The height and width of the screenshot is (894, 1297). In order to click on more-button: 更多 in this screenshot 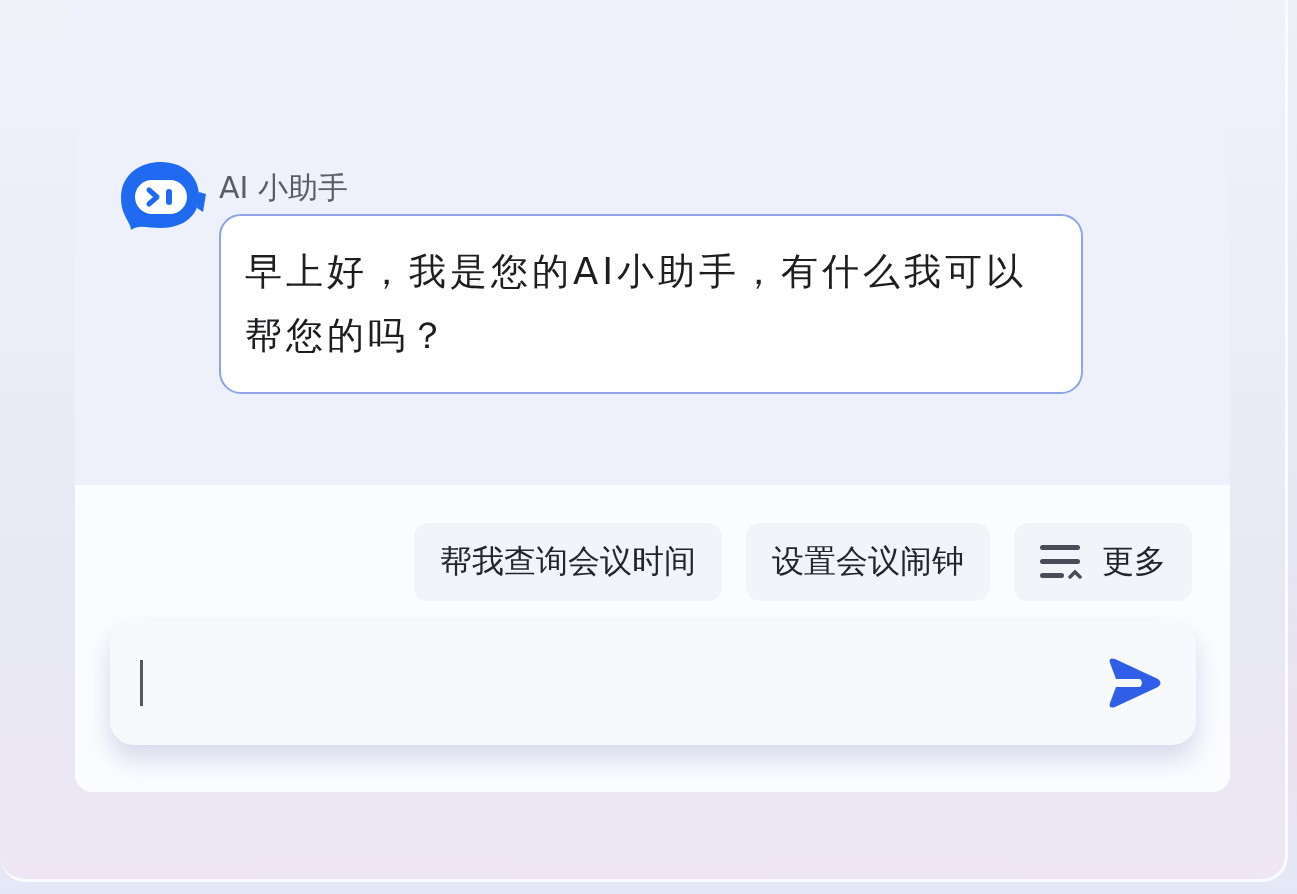, I will do `click(1103, 562)`.